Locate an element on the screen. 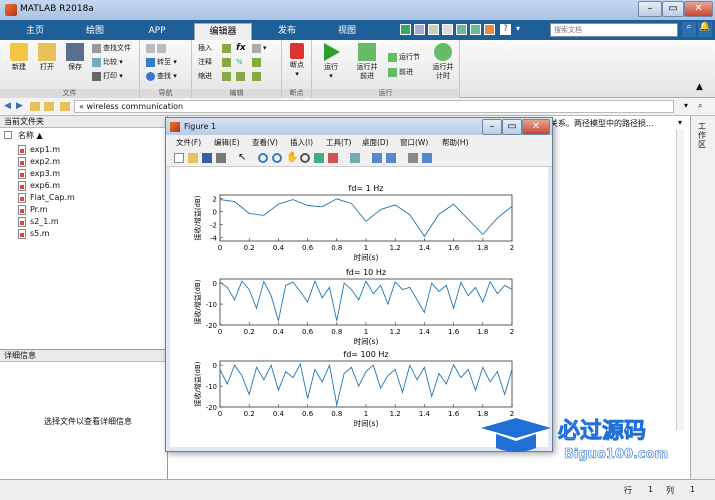 This screenshot has width=715, height=500. insert-button: 插入 is located at coordinates (205, 48).